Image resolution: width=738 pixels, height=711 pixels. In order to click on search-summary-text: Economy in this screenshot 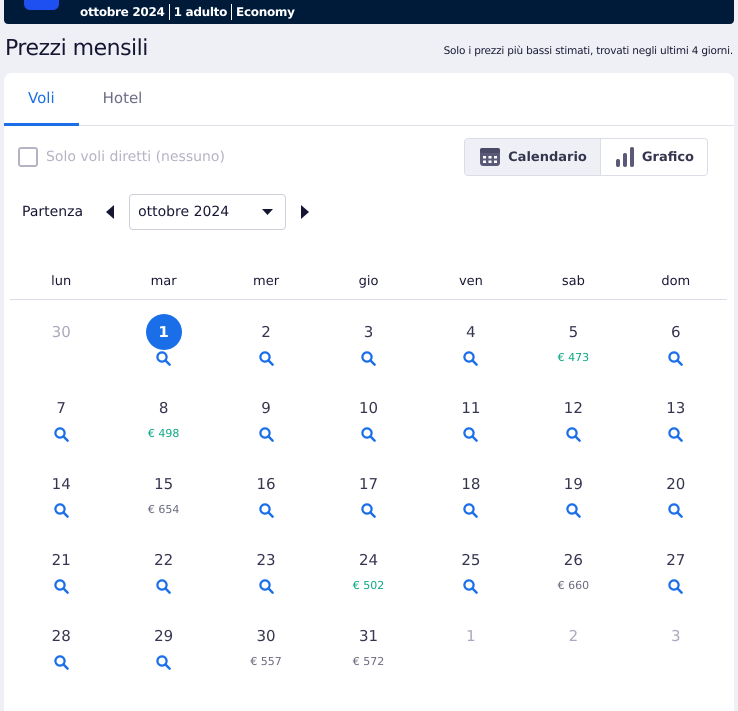, I will do `click(265, 12)`.